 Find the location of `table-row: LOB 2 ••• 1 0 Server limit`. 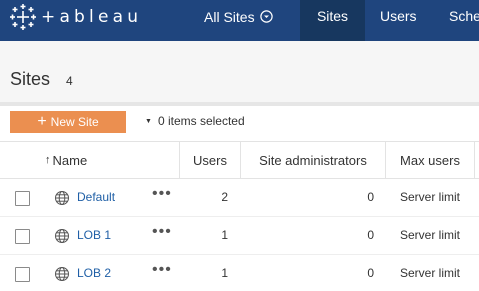

table-row: LOB 2 ••• 1 0 Server limit is located at coordinates (239, 273).